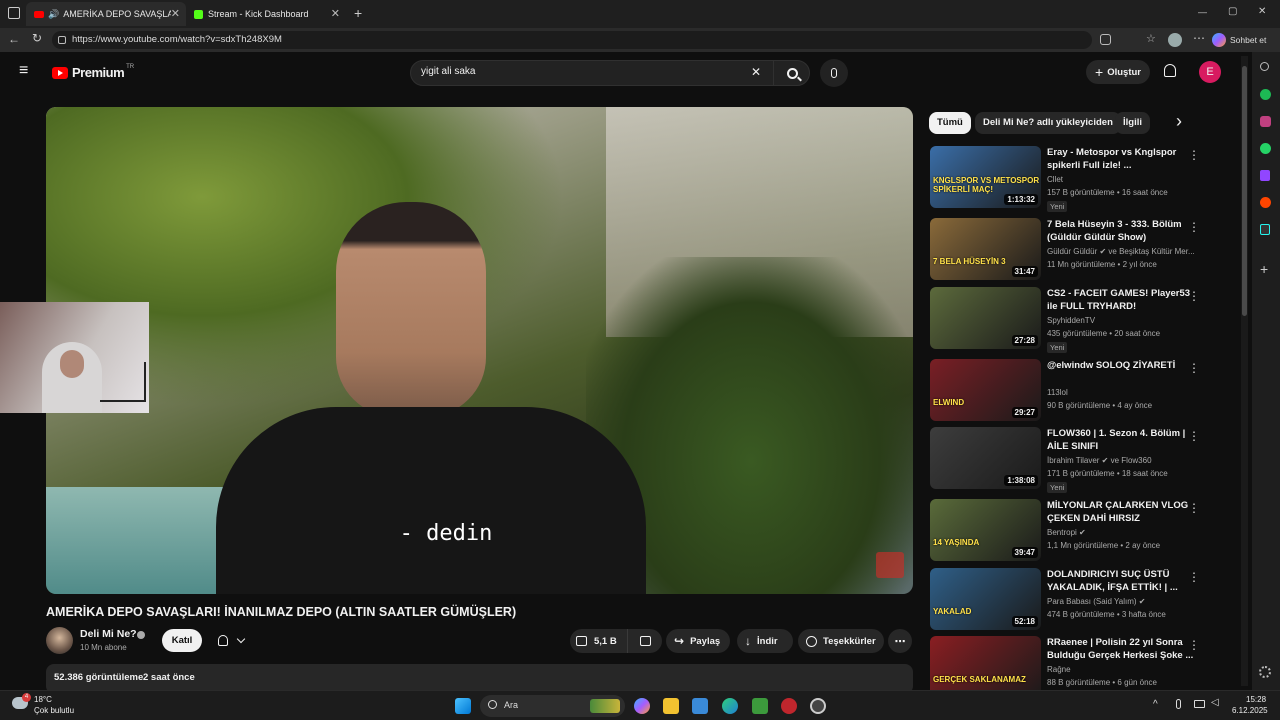 Image resolution: width=1280 pixels, height=720 pixels. Describe the element at coordinates (760, 706) in the screenshot. I see `xbox-icon` at that location.